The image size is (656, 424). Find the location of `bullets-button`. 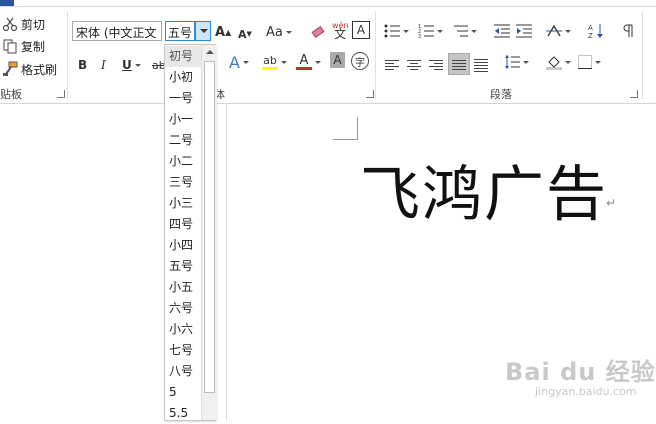

bullets-button is located at coordinates (396, 31).